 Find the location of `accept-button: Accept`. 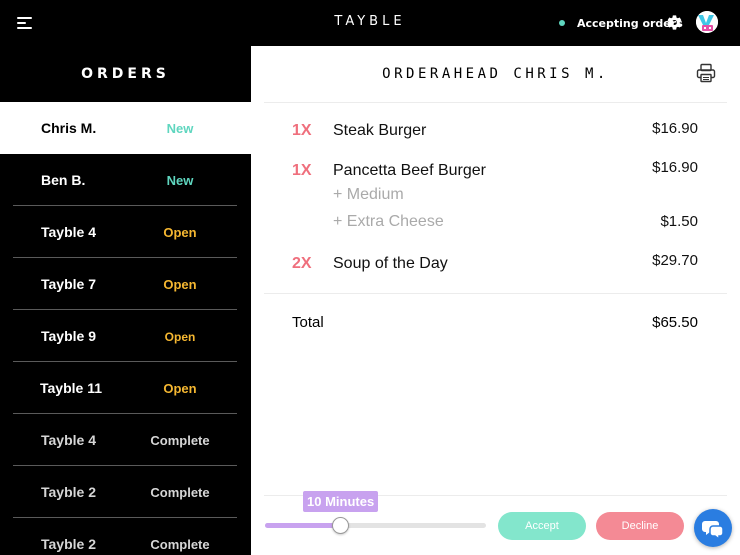

accept-button: Accept is located at coordinates (542, 526).